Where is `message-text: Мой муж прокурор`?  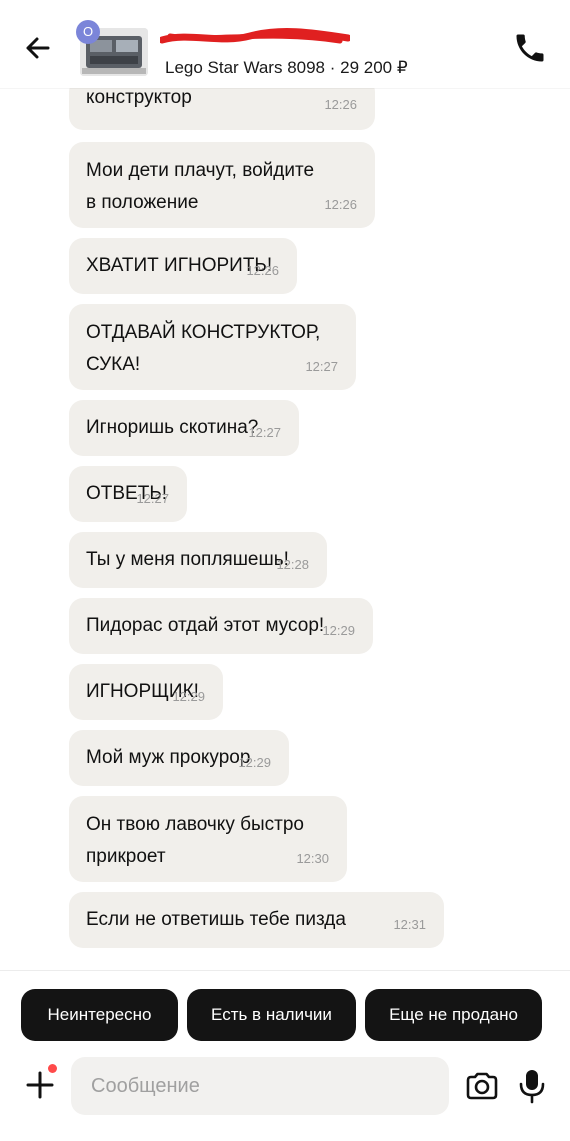 message-text: Мой муж прокурор is located at coordinates (168, 757).